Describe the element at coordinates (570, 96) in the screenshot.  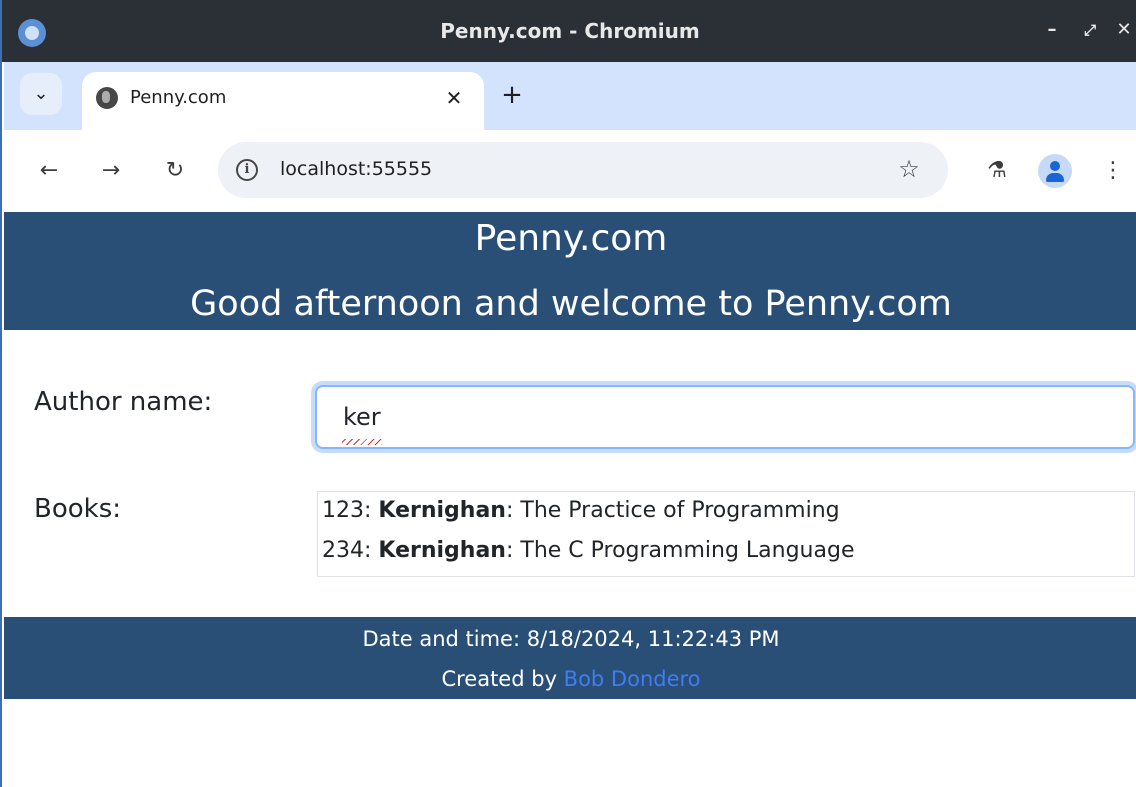
I see `tab-strip: ⌄ Penny.com ✕ +` at that location.